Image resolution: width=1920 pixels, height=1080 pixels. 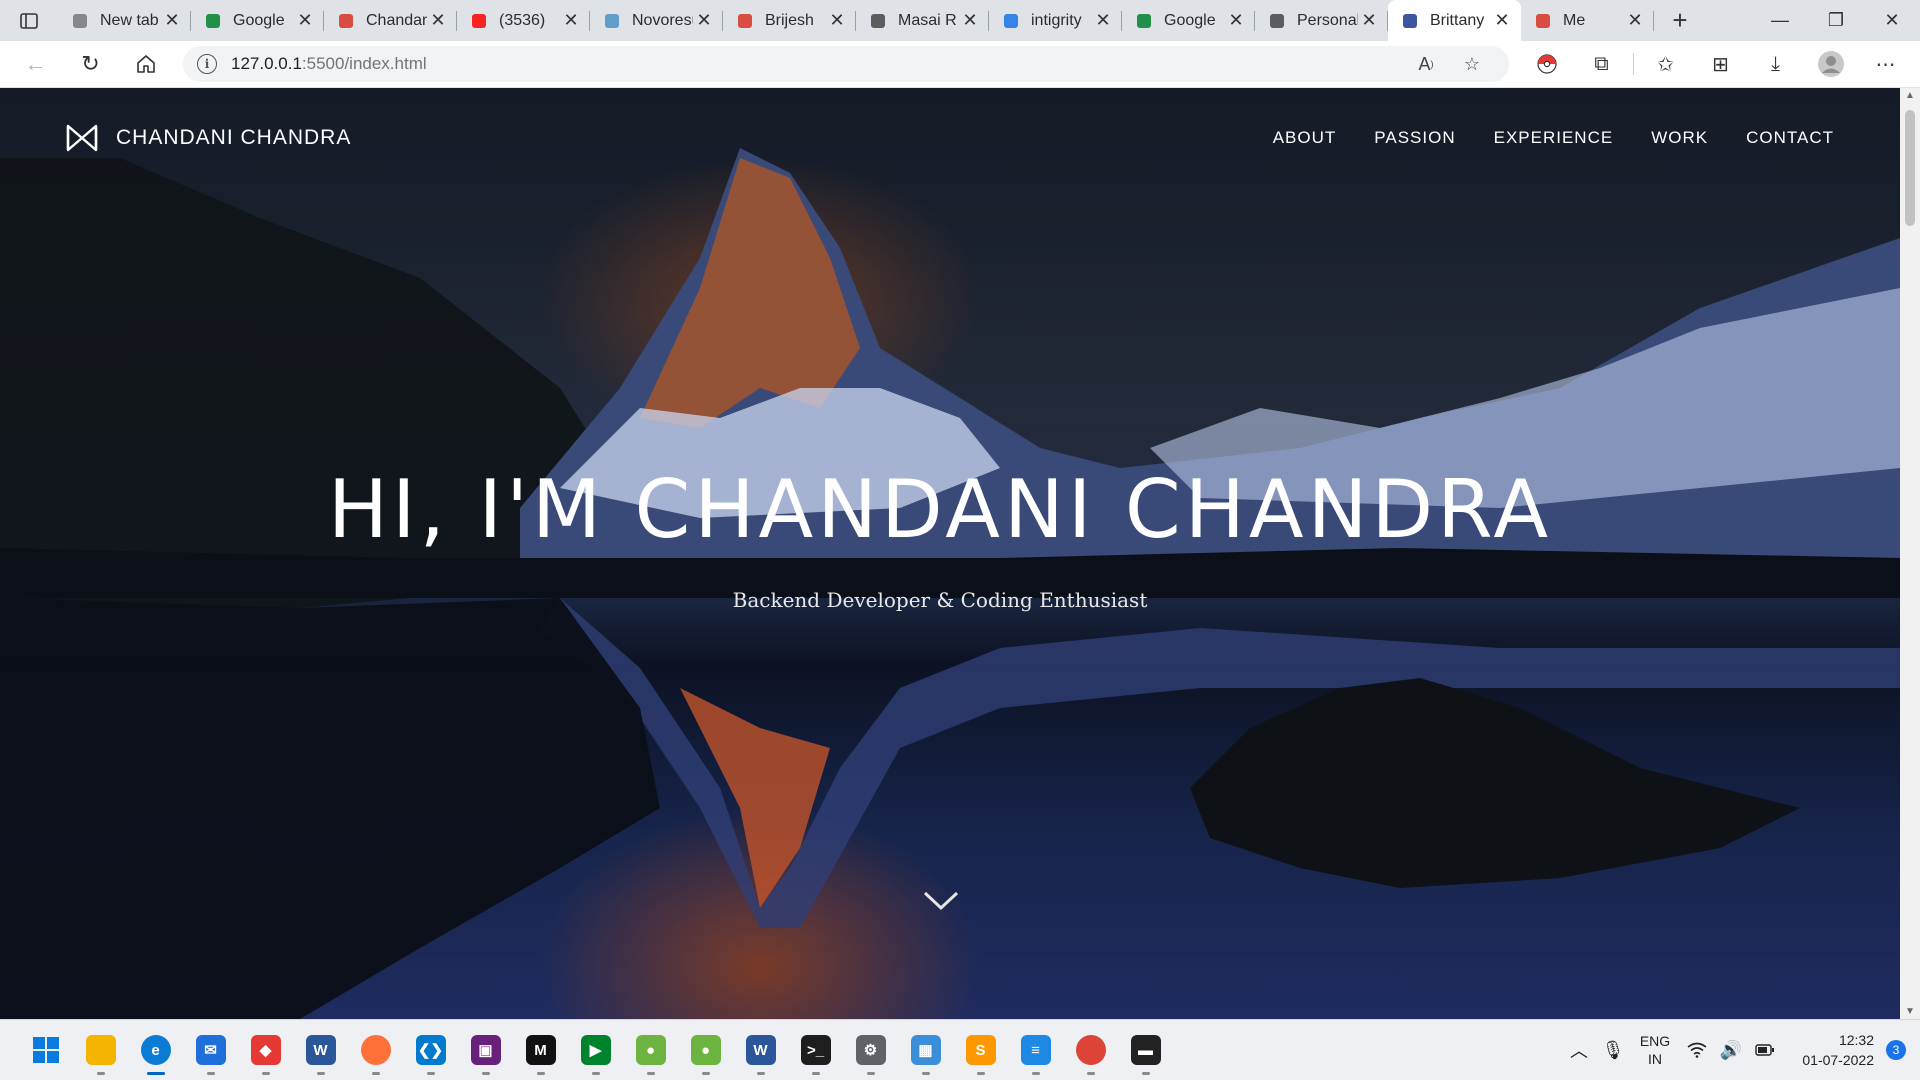 I want to click on taskbar-app-mysql-shell: ▬, so click(x=1145, y=1050).